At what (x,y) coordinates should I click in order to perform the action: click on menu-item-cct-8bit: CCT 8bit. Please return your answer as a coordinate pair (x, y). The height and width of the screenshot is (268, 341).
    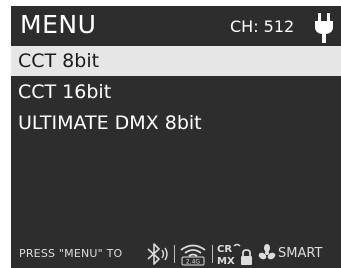
    Looking at the image, I should click on (176, 61).